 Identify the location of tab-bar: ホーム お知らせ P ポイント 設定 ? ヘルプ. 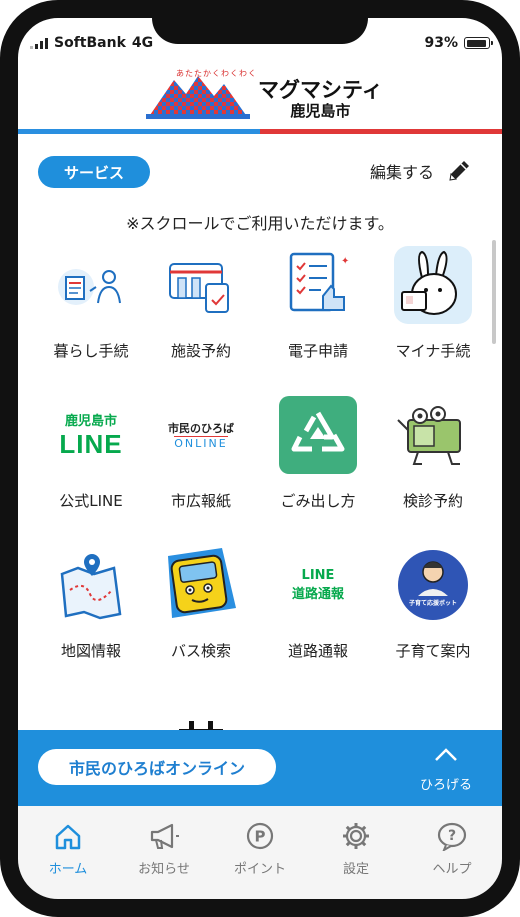
(260, 852).